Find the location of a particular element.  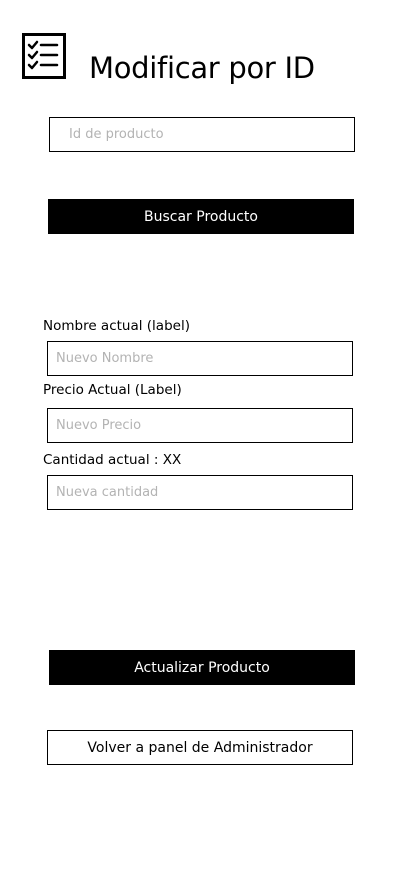

current-quantity-label: Cantidad actual : XX is located at coordinates (112, 460).